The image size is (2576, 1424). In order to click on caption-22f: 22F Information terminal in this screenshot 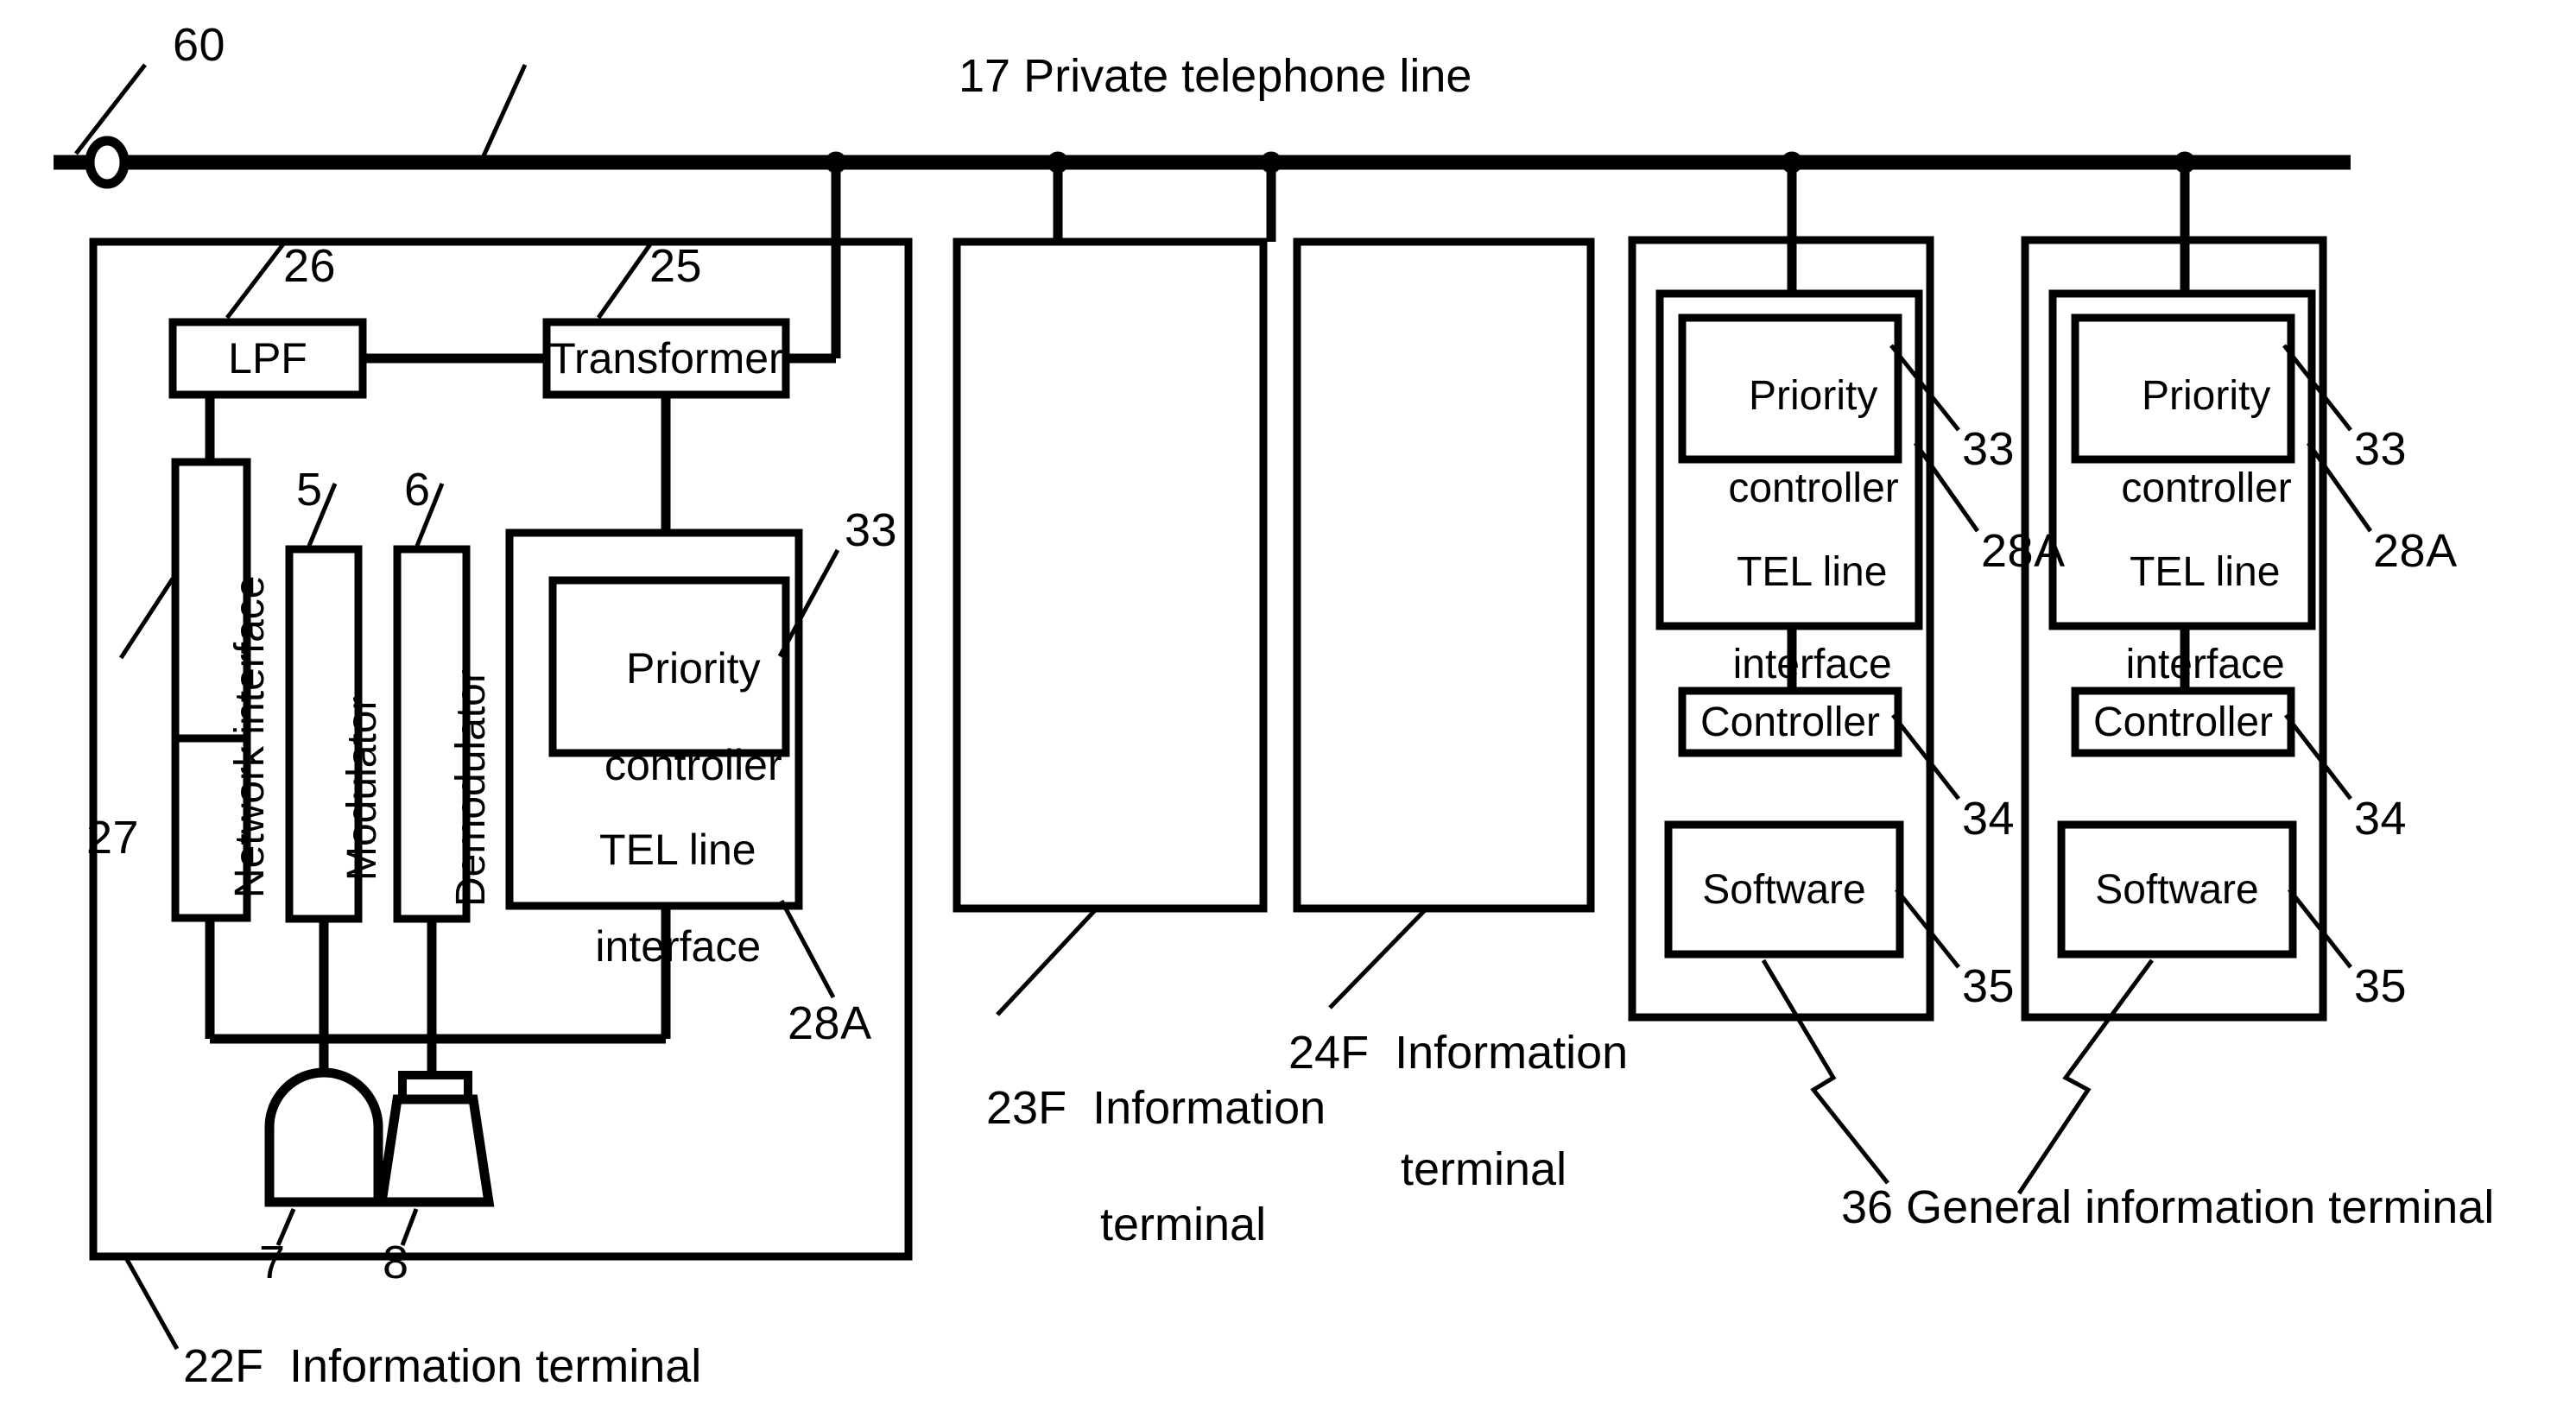, I will do `click(443, 1366)`.